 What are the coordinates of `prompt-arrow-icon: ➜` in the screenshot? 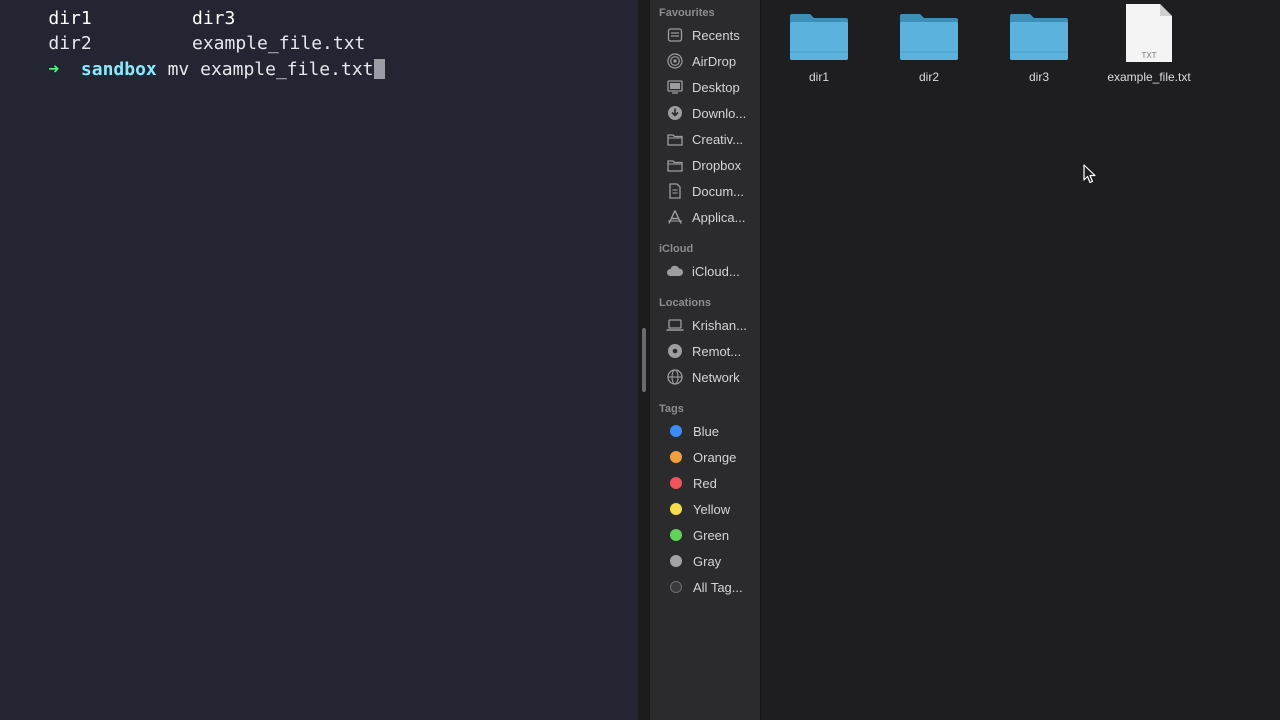 It's located at (54, 69).